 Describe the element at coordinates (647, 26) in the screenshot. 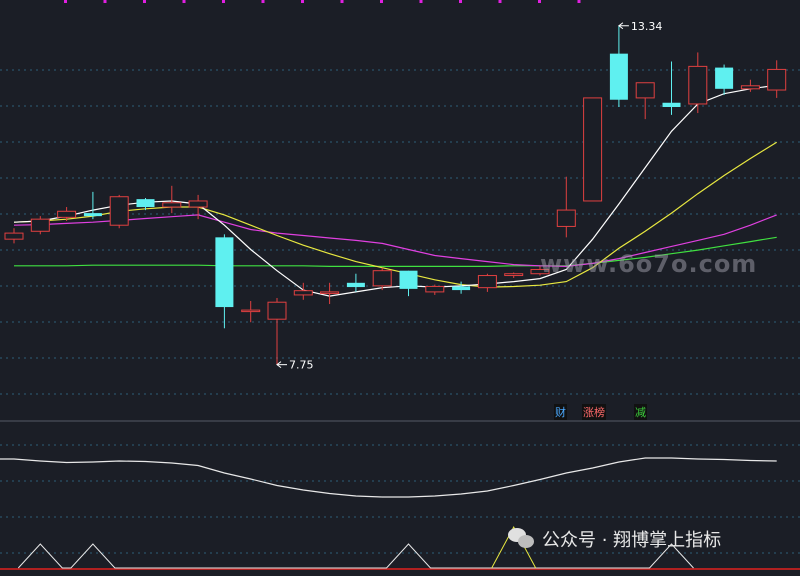

I see `price-annotation-label: 13.34` at that location.